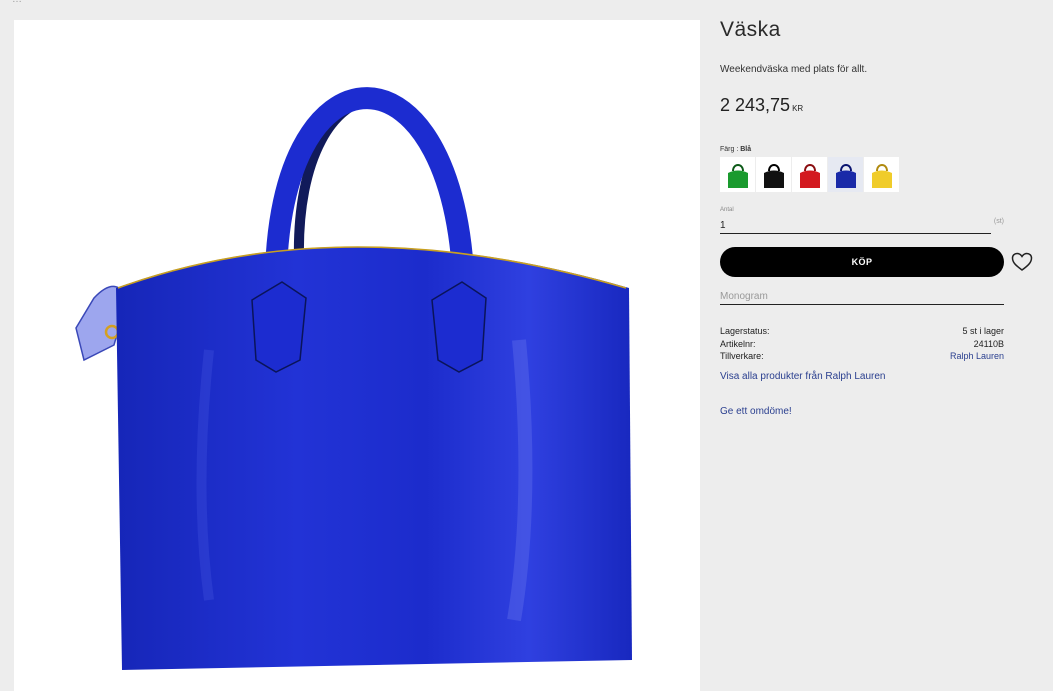 The width and height of the screenshot is (1053, 691). What do you see at coordinates (988, 343) in the screenshot?
I see `spec-article-value: 24110B` at bounding box center [988, 343].